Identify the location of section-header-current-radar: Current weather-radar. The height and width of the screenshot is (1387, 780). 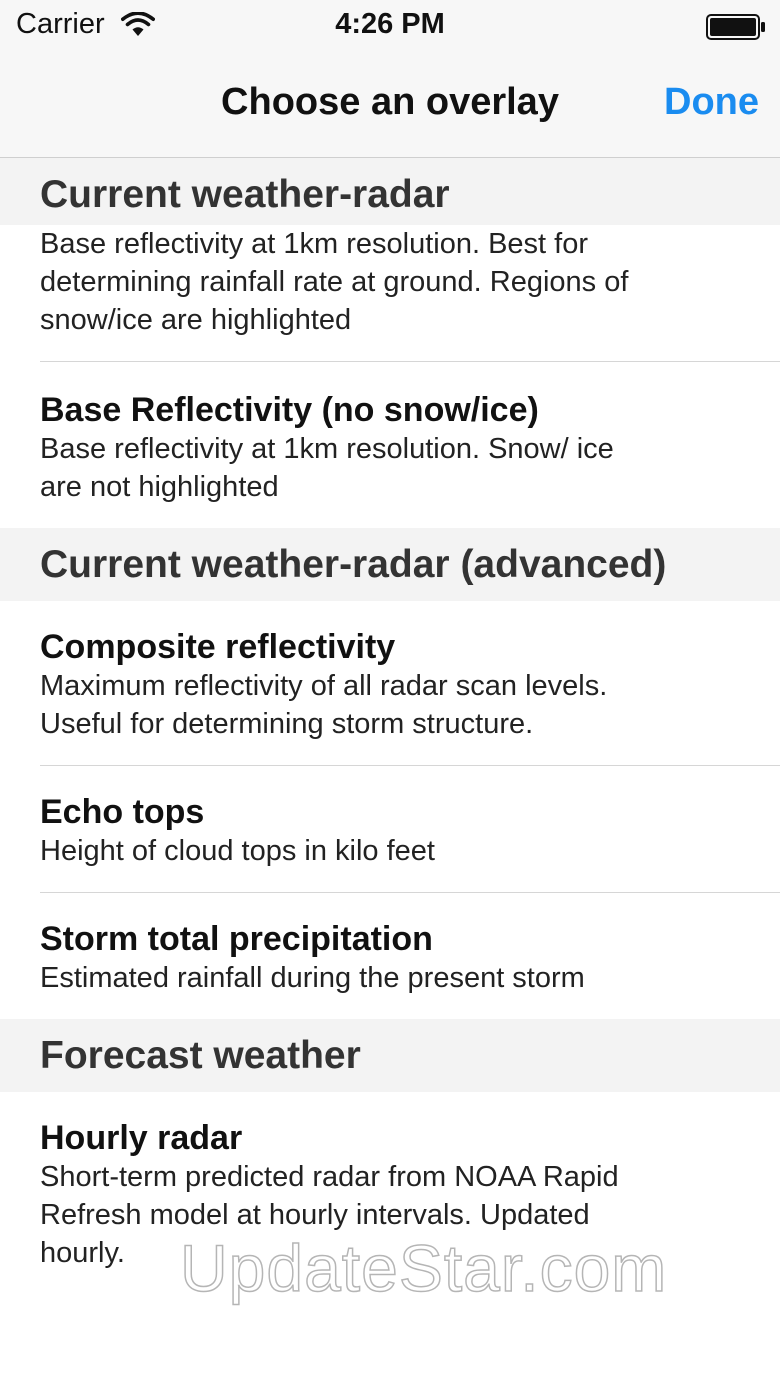
(390, 194).